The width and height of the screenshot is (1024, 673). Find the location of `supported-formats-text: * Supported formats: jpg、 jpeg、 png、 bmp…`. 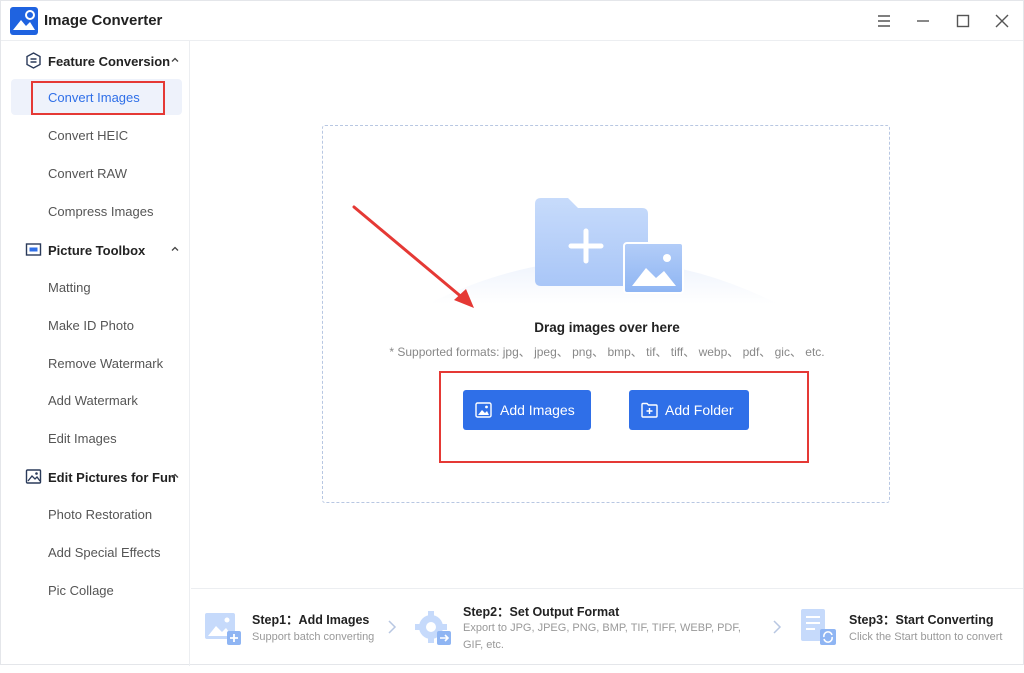

supported-formats-text: * Supported formats: jpg、 jpeg、 png、 bmp… is located at coordinates (607, 352).